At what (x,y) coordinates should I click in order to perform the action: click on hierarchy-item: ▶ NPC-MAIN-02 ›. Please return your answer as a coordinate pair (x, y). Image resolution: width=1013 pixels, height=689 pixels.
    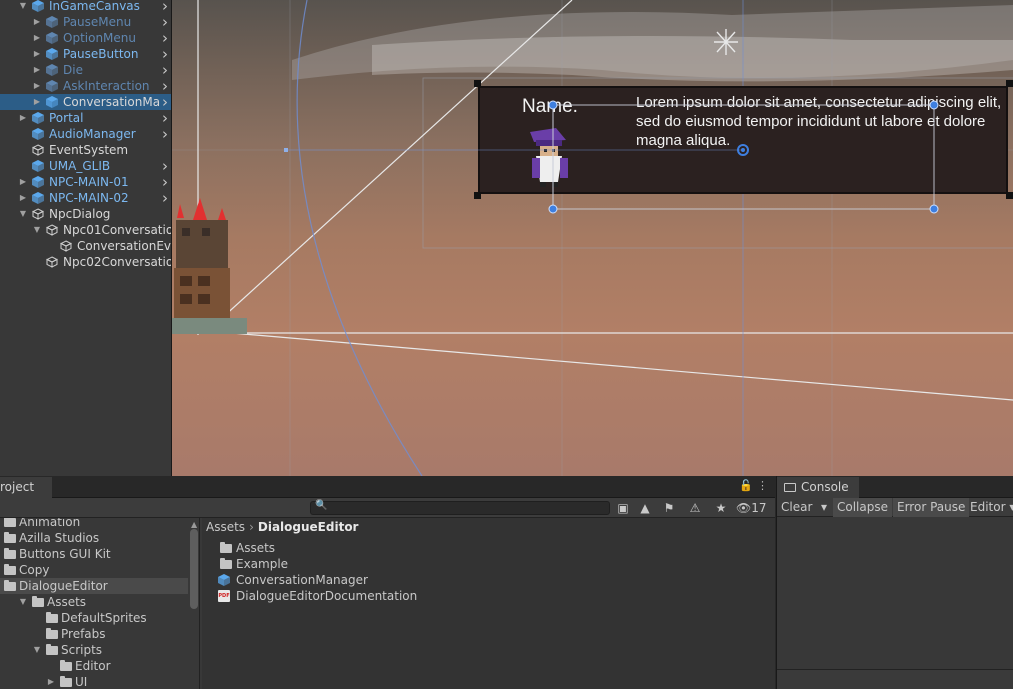
    Looking at the image, I should click on (85, 198).